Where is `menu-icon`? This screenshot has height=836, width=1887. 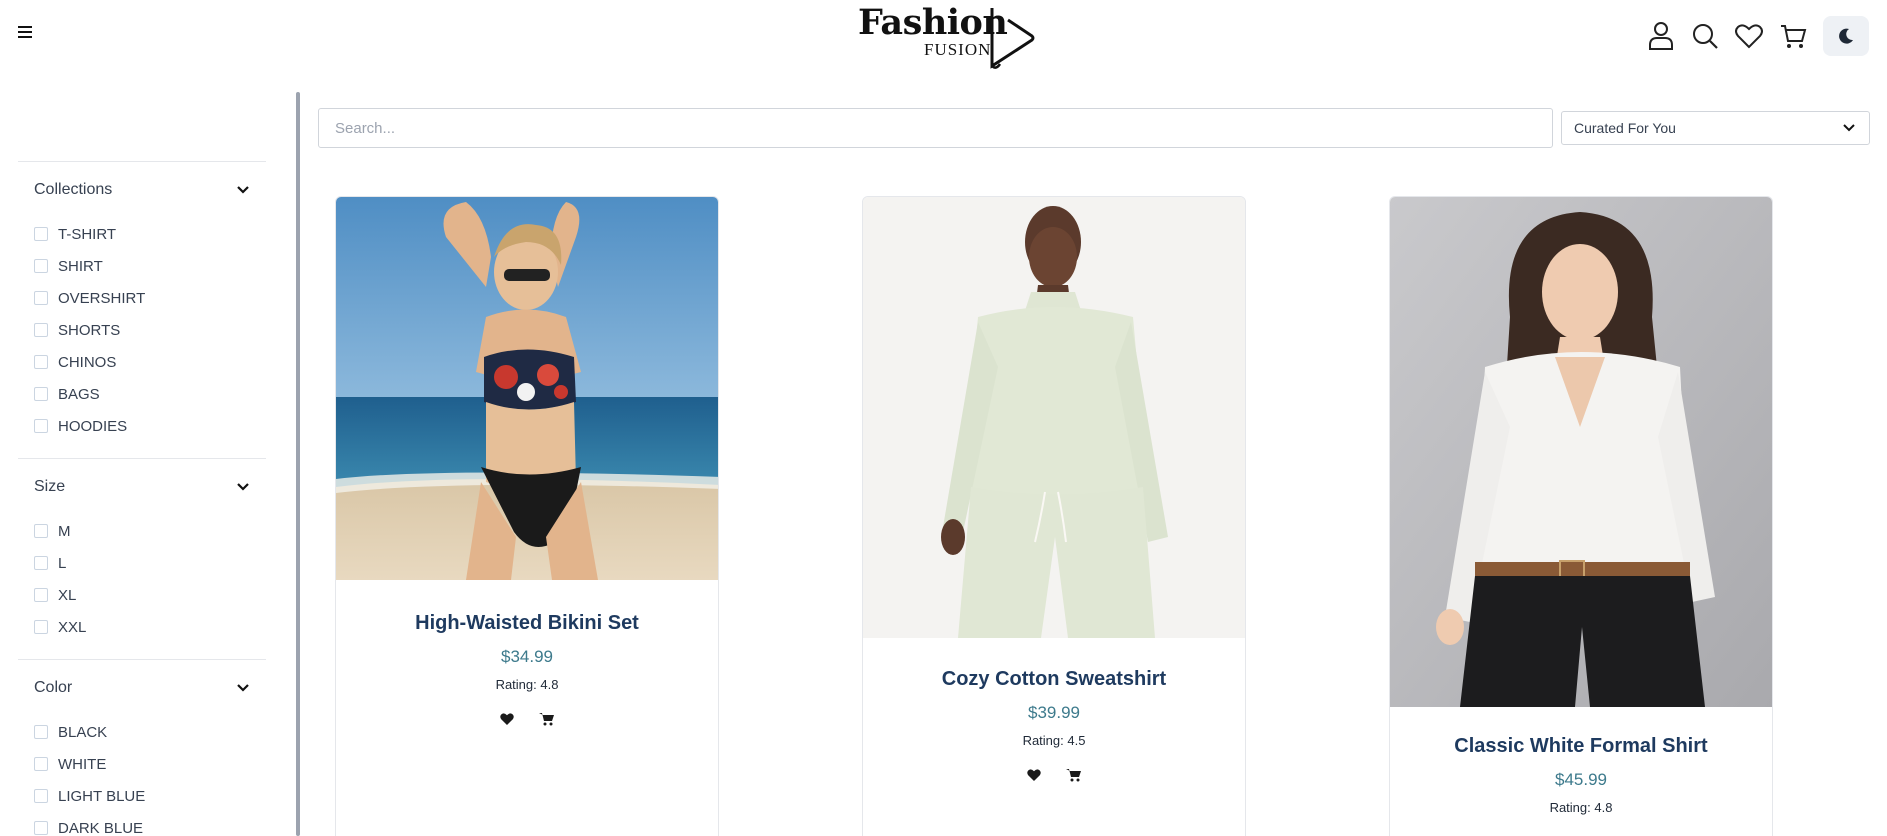 menu-icon is located at coordinates (26, 33).